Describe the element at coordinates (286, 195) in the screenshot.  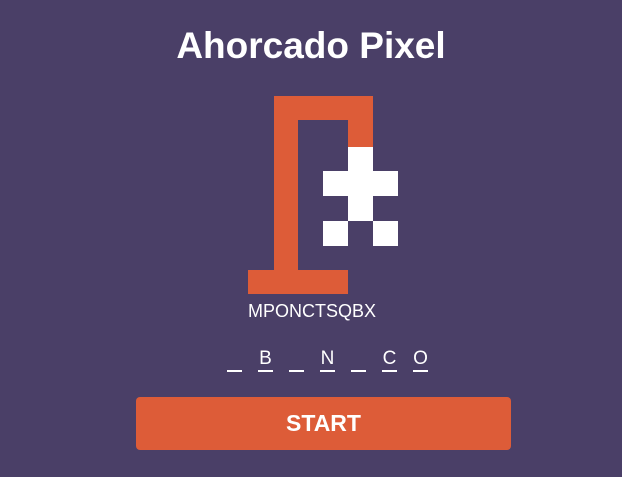
I see `gallows-post` at that location.